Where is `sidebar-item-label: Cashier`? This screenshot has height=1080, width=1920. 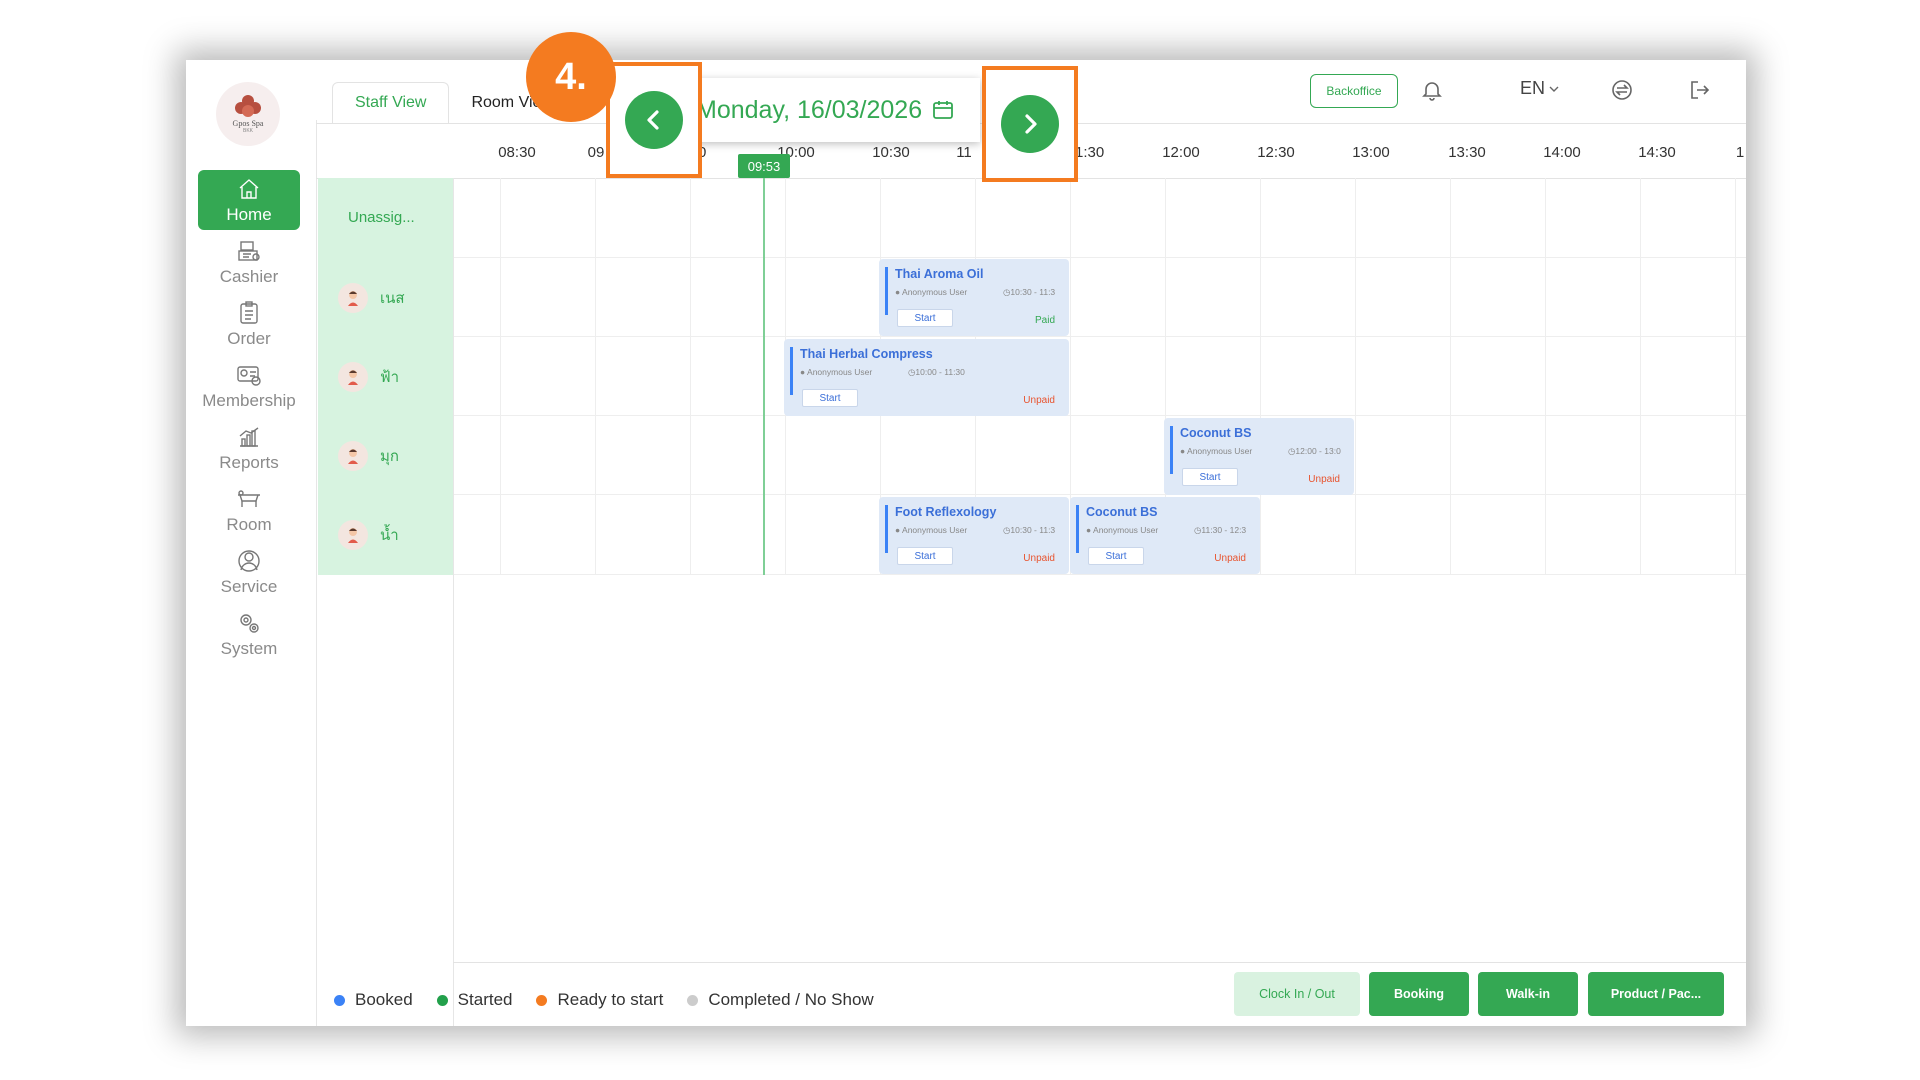
sidebar-item-label: Cashier is located at coordinates (249, 276).